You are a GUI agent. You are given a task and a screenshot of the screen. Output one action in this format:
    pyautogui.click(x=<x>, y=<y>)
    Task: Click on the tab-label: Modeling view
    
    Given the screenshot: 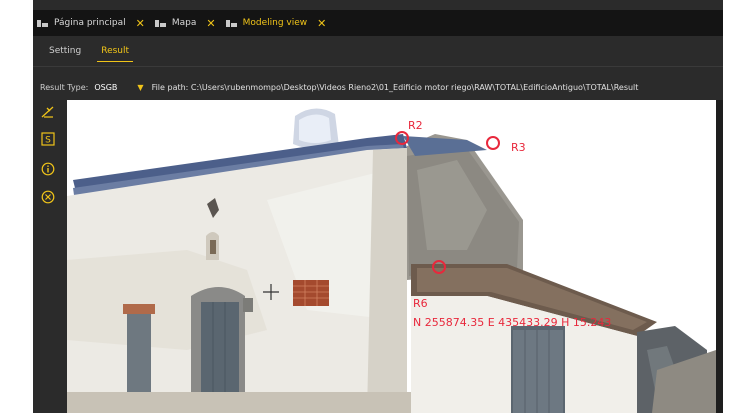 What is the action you would take?
    pyautogui.click(x=275, y=23)
    